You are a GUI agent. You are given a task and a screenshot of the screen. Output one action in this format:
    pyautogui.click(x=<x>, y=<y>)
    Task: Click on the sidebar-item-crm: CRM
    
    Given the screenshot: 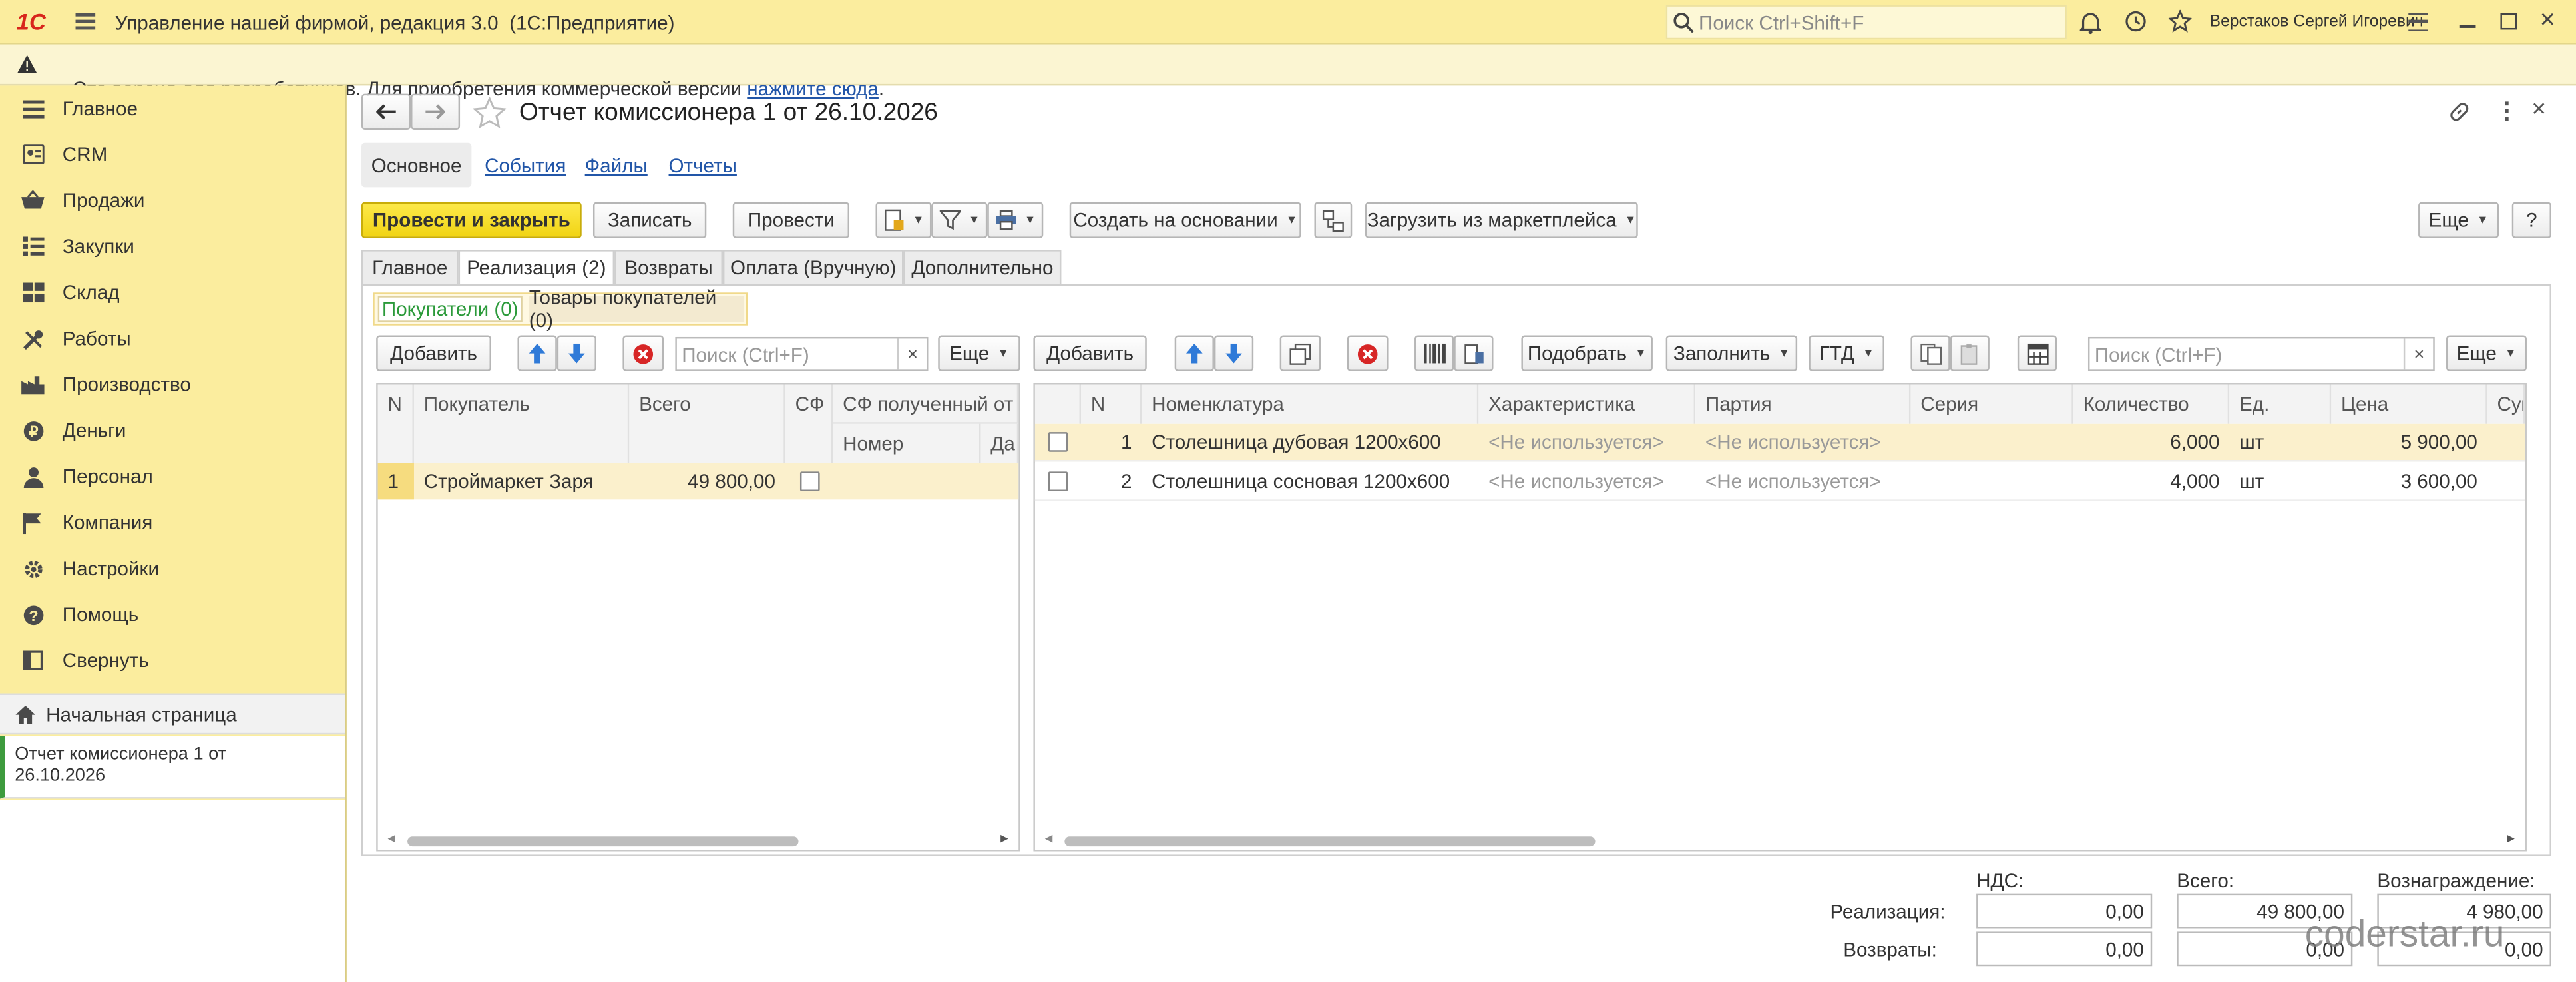 What is the action you would take?
    pyautogui.click(x=172, y=154)
    